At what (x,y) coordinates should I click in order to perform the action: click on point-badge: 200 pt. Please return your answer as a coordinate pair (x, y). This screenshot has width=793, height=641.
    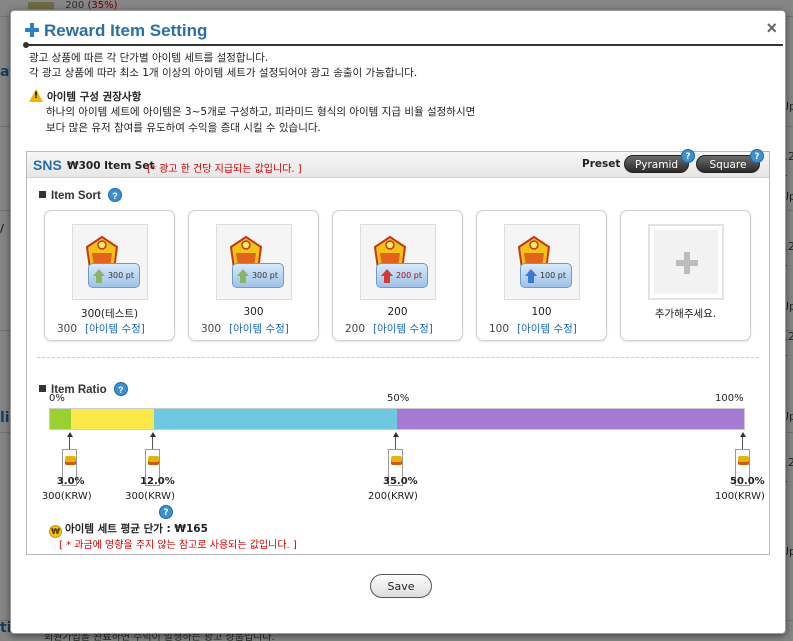
    Looking at the image, I should click on (402, 275).